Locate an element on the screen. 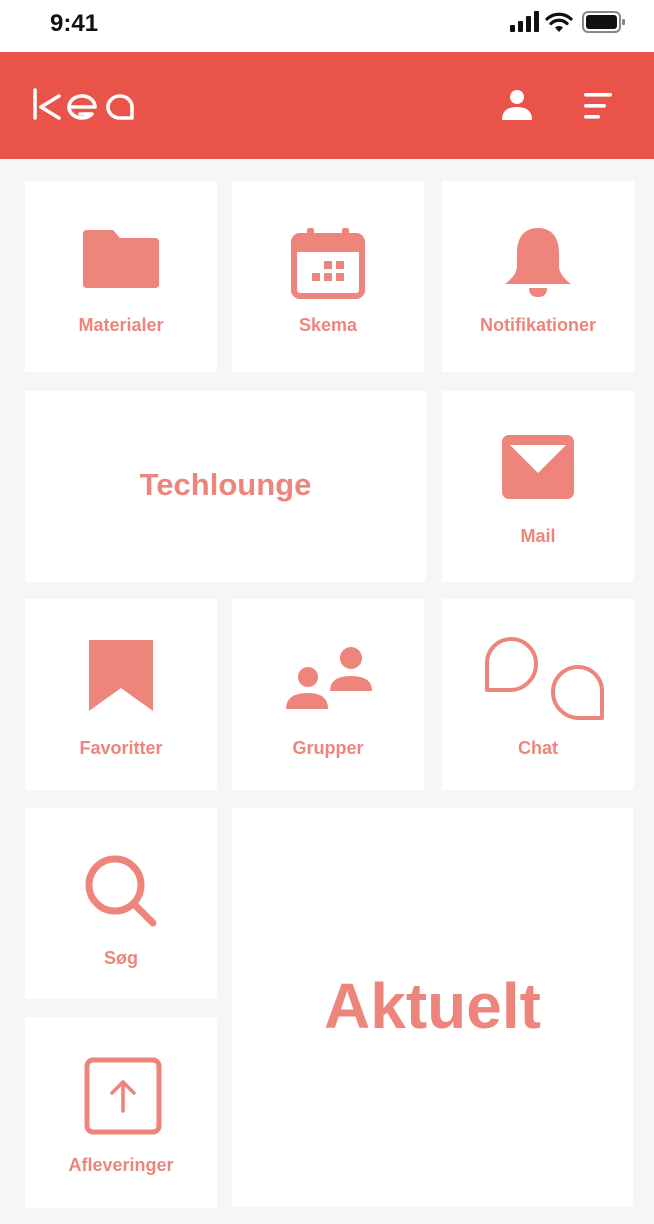 Image resolution: width=654 pixels, height=1224 pixels. tile-mail: Mail is located at coordinates (538, 486).